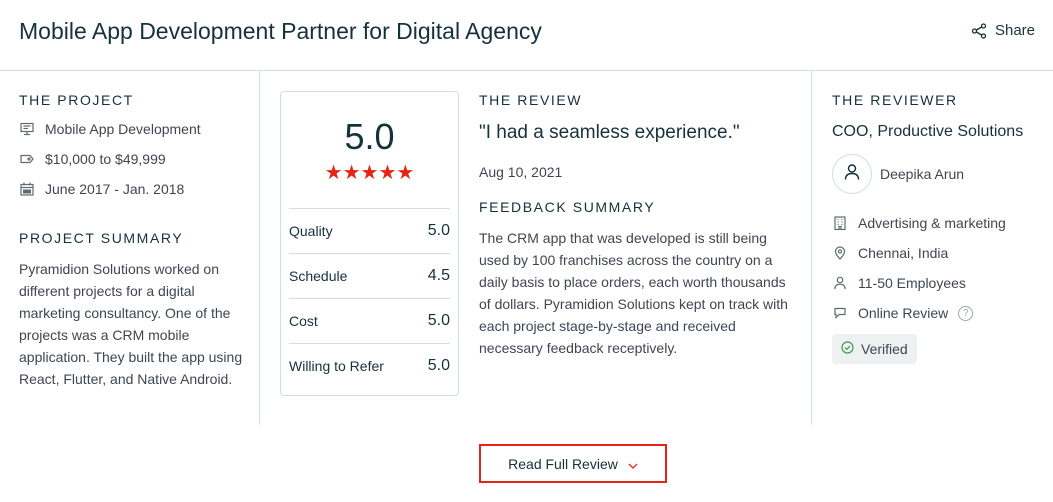 The width and height of the screenshot is (1053, 502). What do you see at coordinates (531, 100) in the screenshot?
I see `review-heading: THE REVIEW` at bounding box center [531, 100].